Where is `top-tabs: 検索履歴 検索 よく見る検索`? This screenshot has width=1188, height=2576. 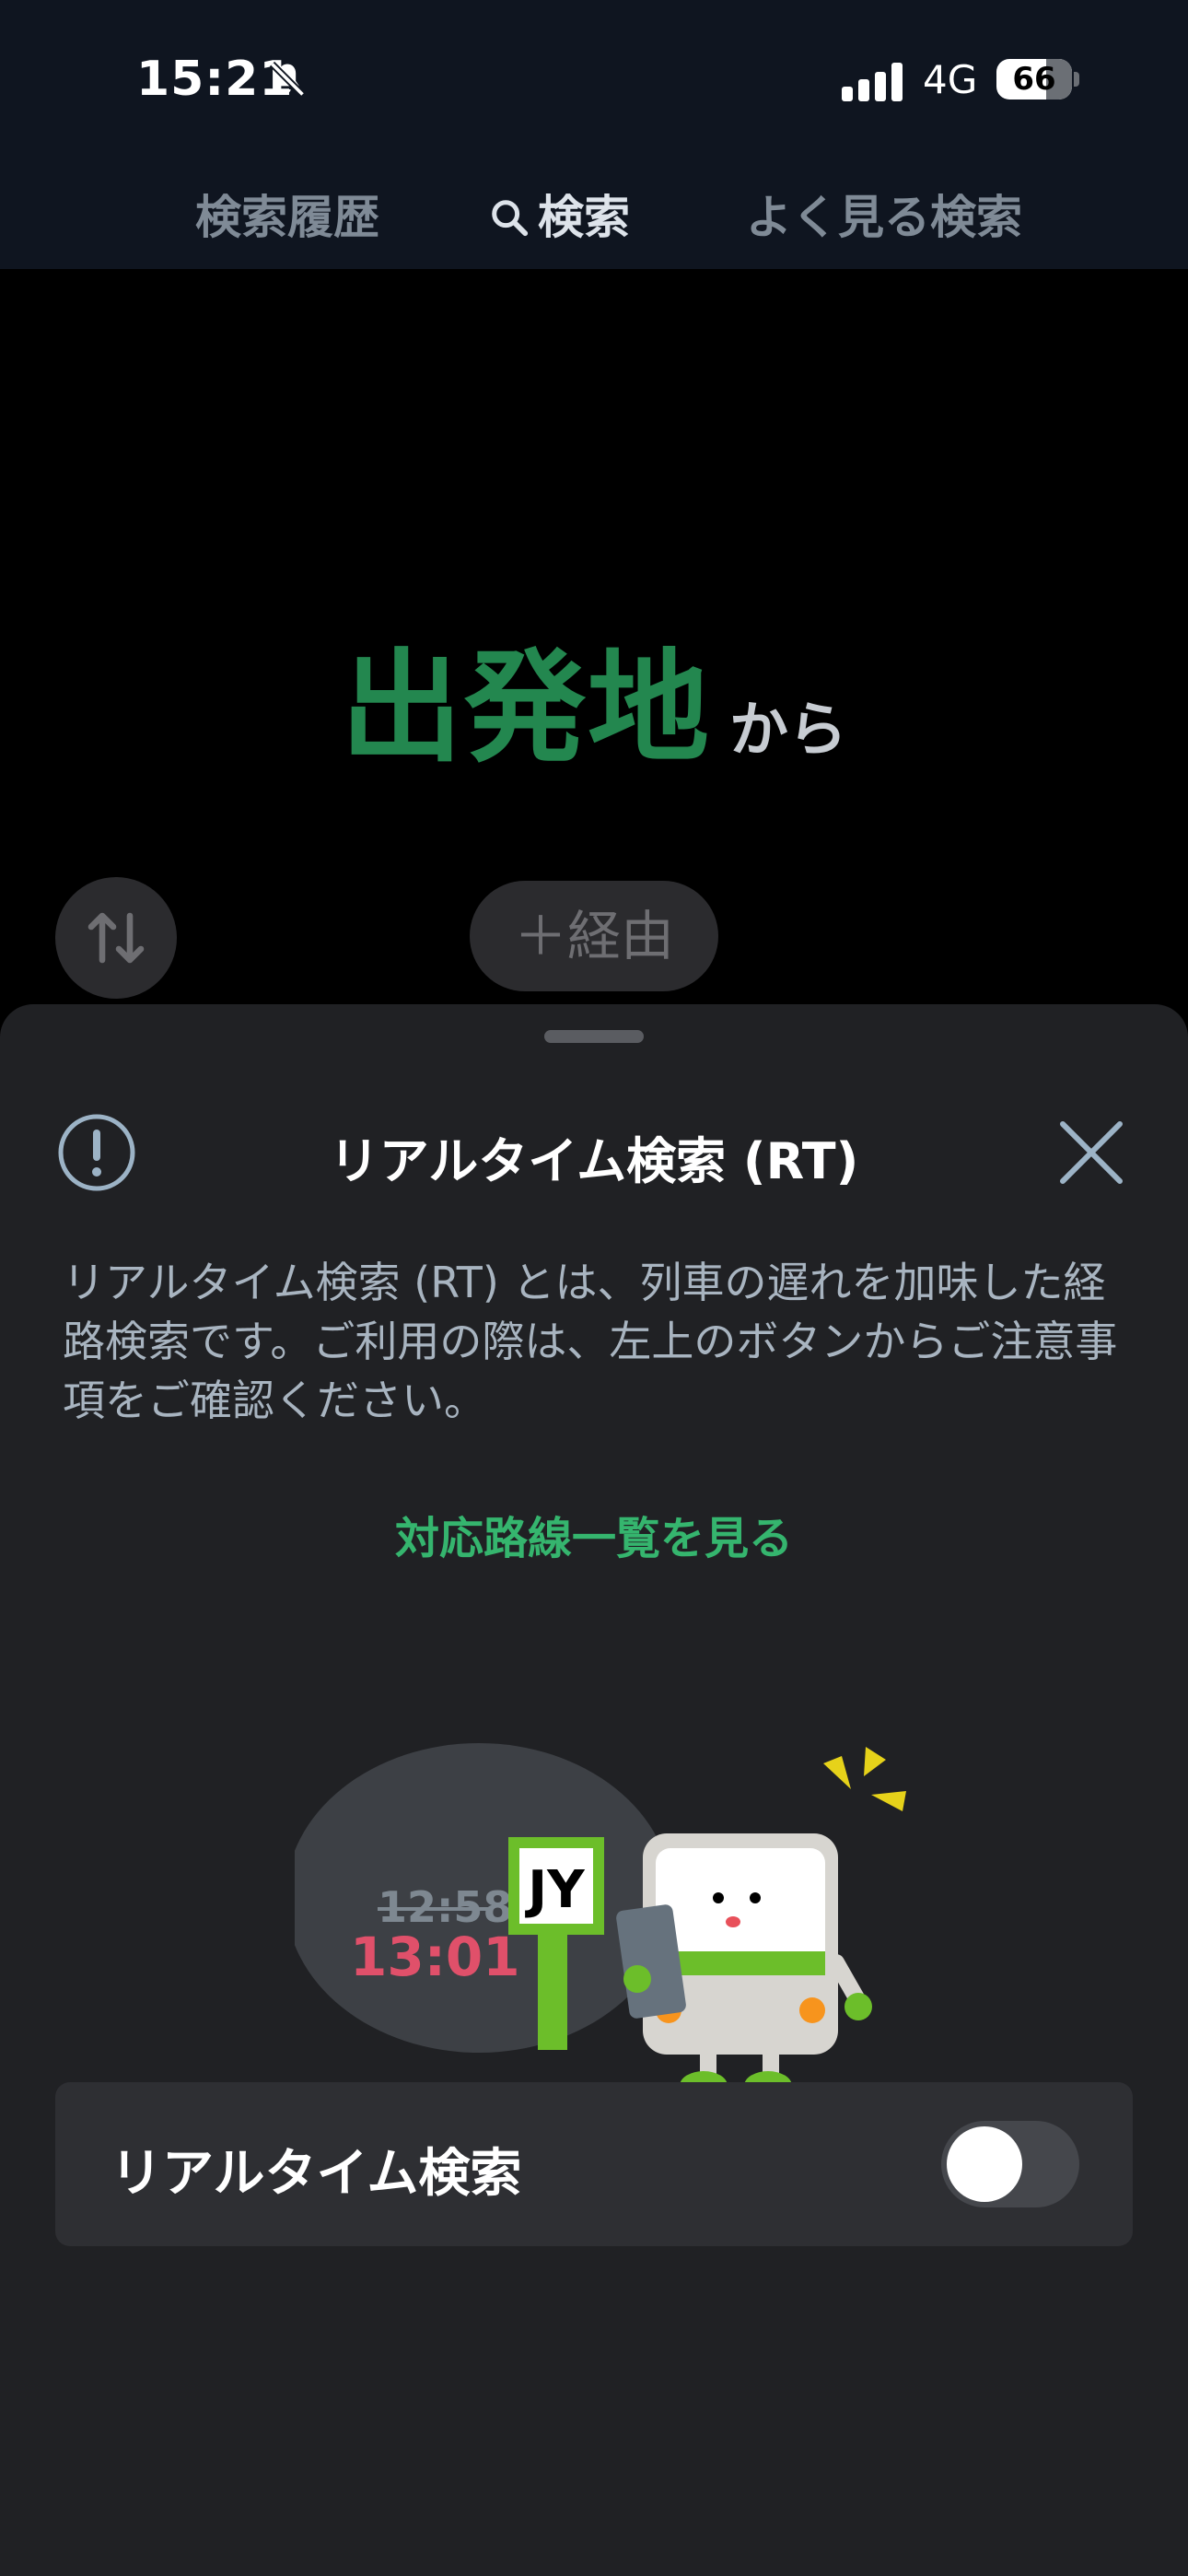 top-tabs: 検索履歴 検索 よく見る検索 is located at coordinates (594, 208).